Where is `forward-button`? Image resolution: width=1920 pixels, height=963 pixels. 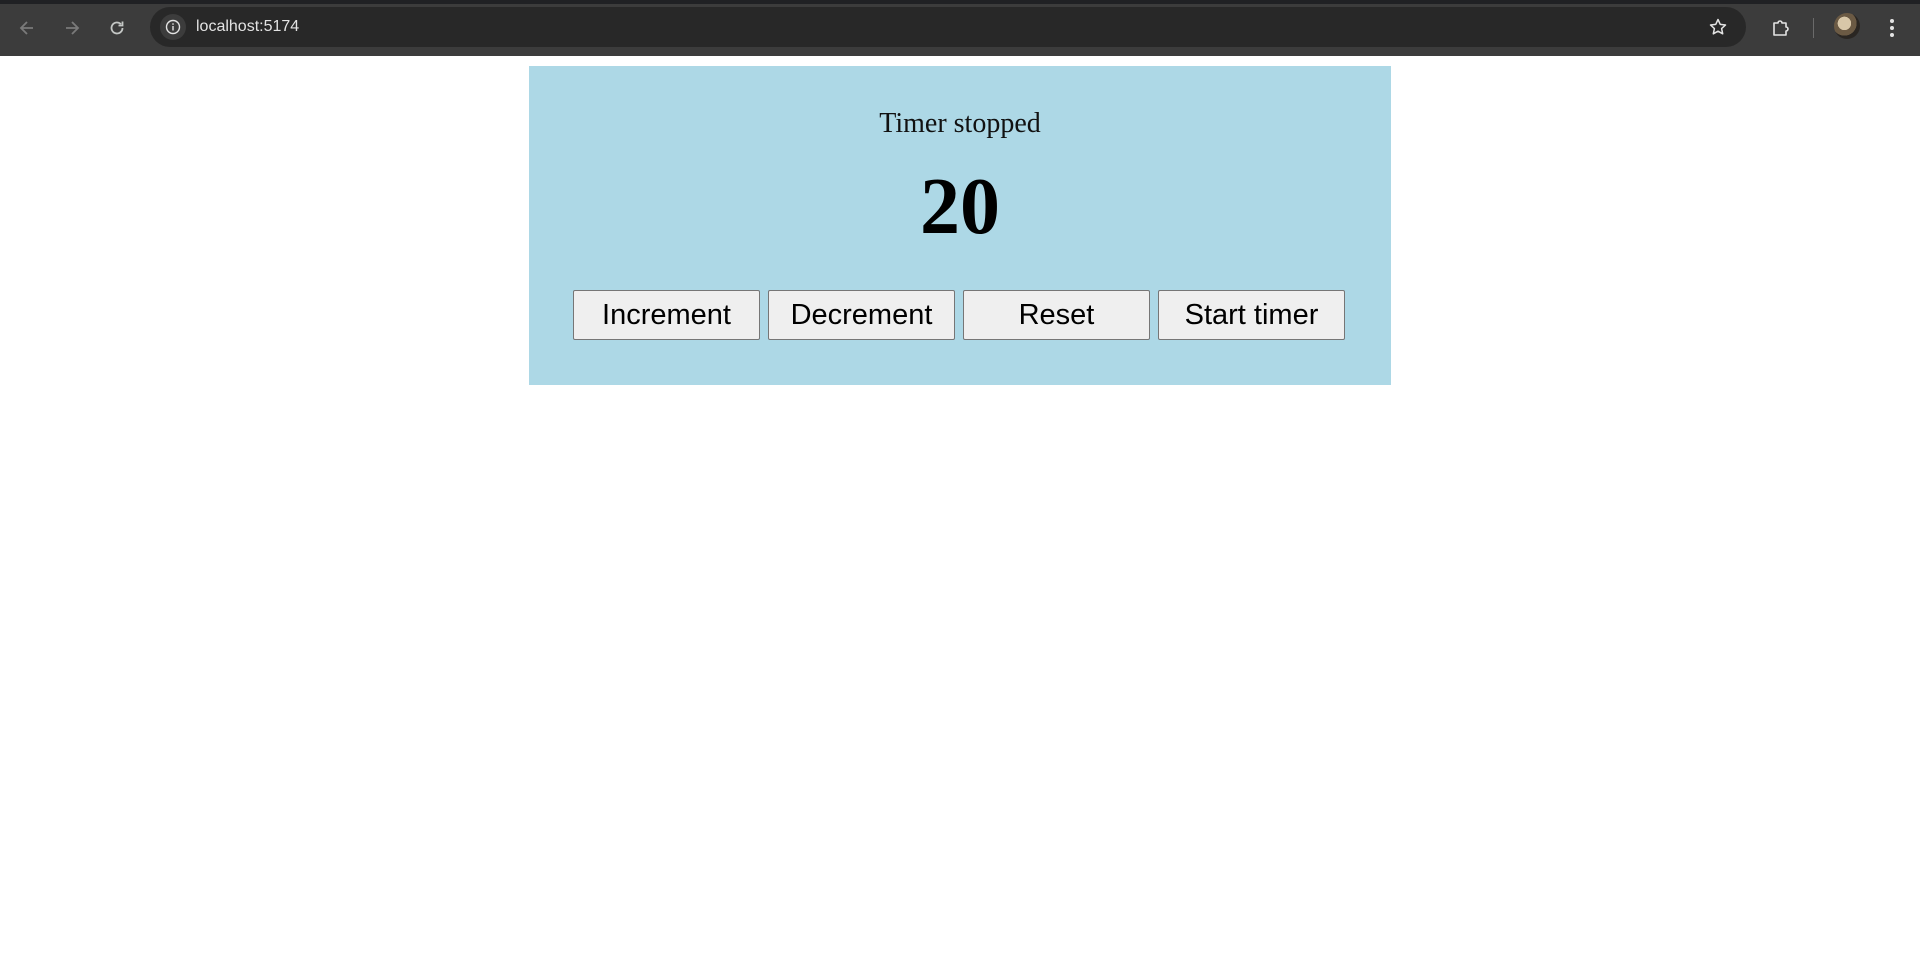 forward-button is located at coordinates (72, 28).